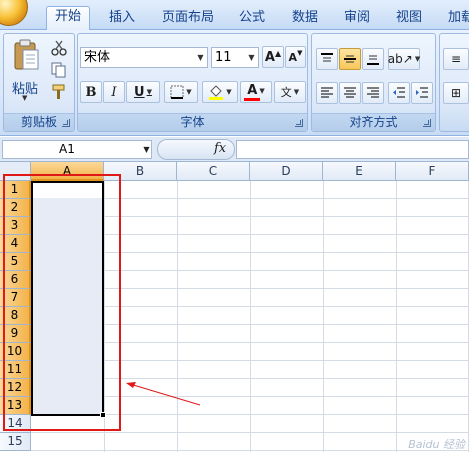  I want to click on orientation-button: ab↗ ▼, so click(404, 59).